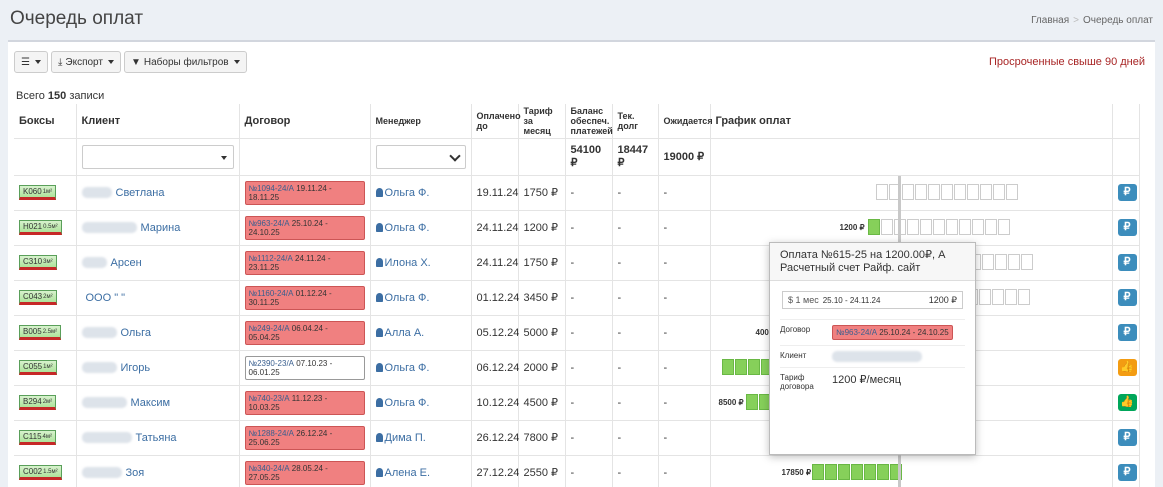 The height and width of the screenshot is (487, 1163). What do you see at coordinates (1067, 62) in the screenshot?
I see `overdue-link: Просроченные свыше 90 дней` at bounding box center [1067, 62].